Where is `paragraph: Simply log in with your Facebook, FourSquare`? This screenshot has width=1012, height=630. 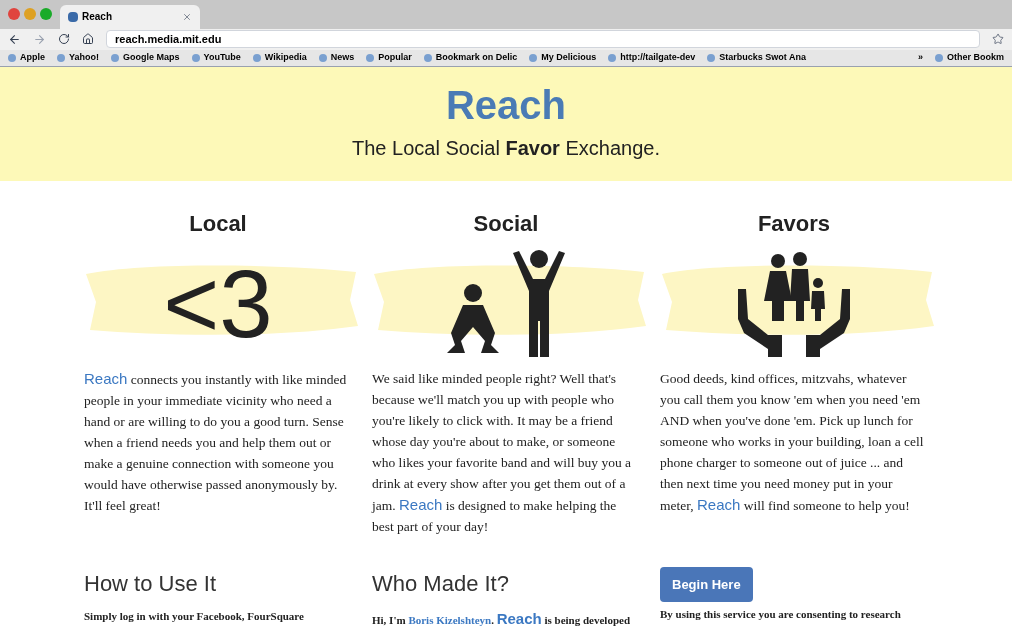
paragraph: Simply log in with your Facebook, FourSquare is located at coordinates (194, 616).